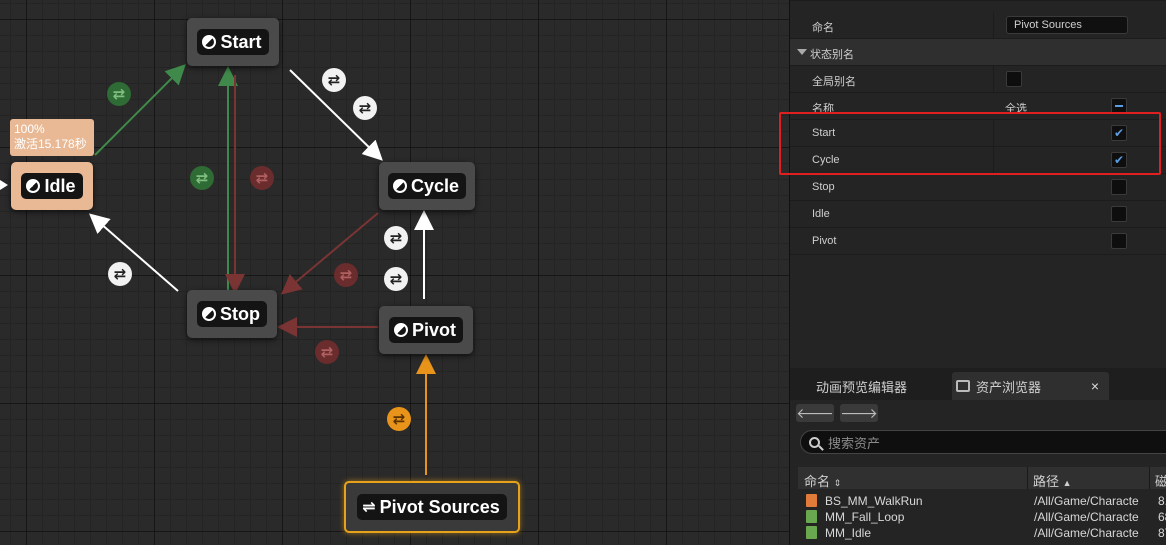 The height and width of the screenshot is (545, 1166). Describe the element at coordinates (240, 313) in the screenshot. I see `node-label: Stop` at that location.